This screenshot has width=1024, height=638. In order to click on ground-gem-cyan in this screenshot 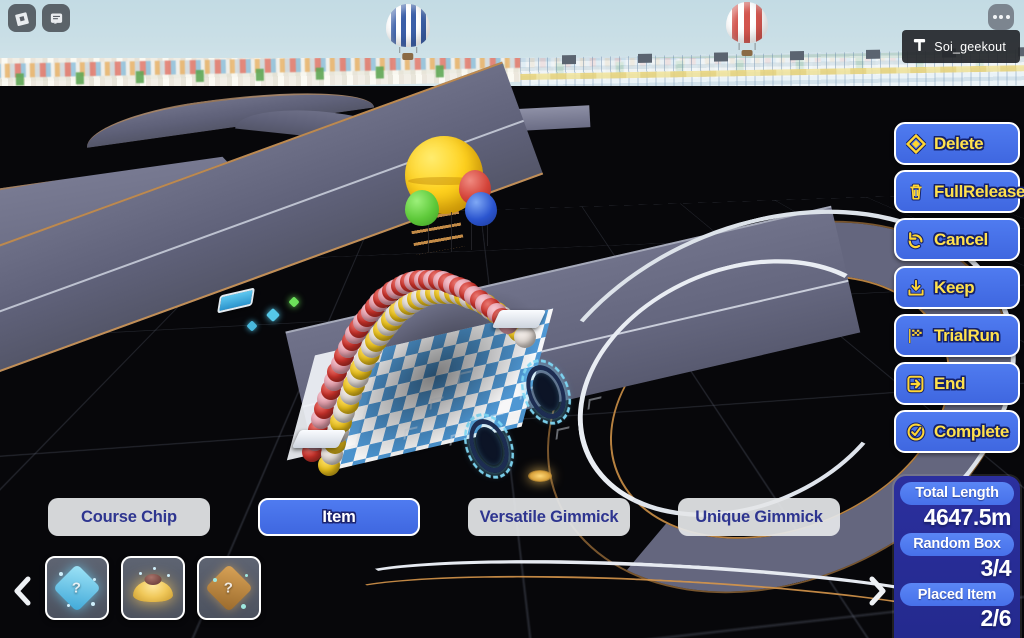, I will do `click(273, 315)`.